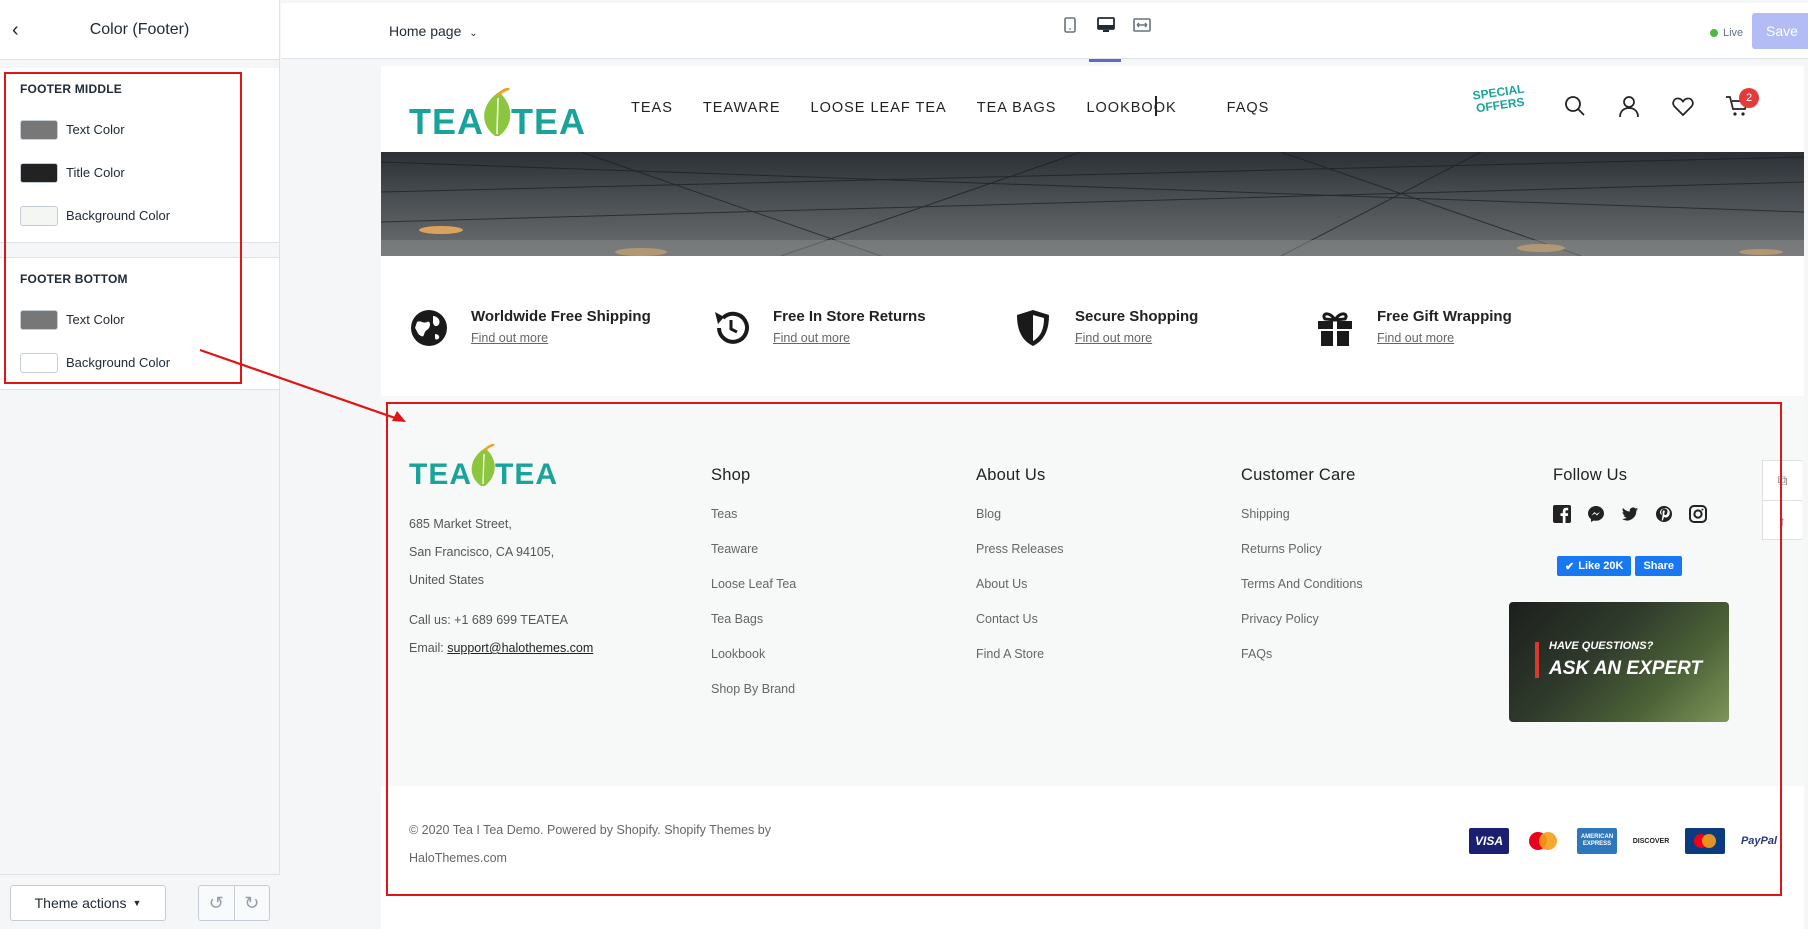 The image size is (1808, 929). Describe the element at coordinates (1665, 515) in the screenshot. I see `pinterest-icon` at that location.